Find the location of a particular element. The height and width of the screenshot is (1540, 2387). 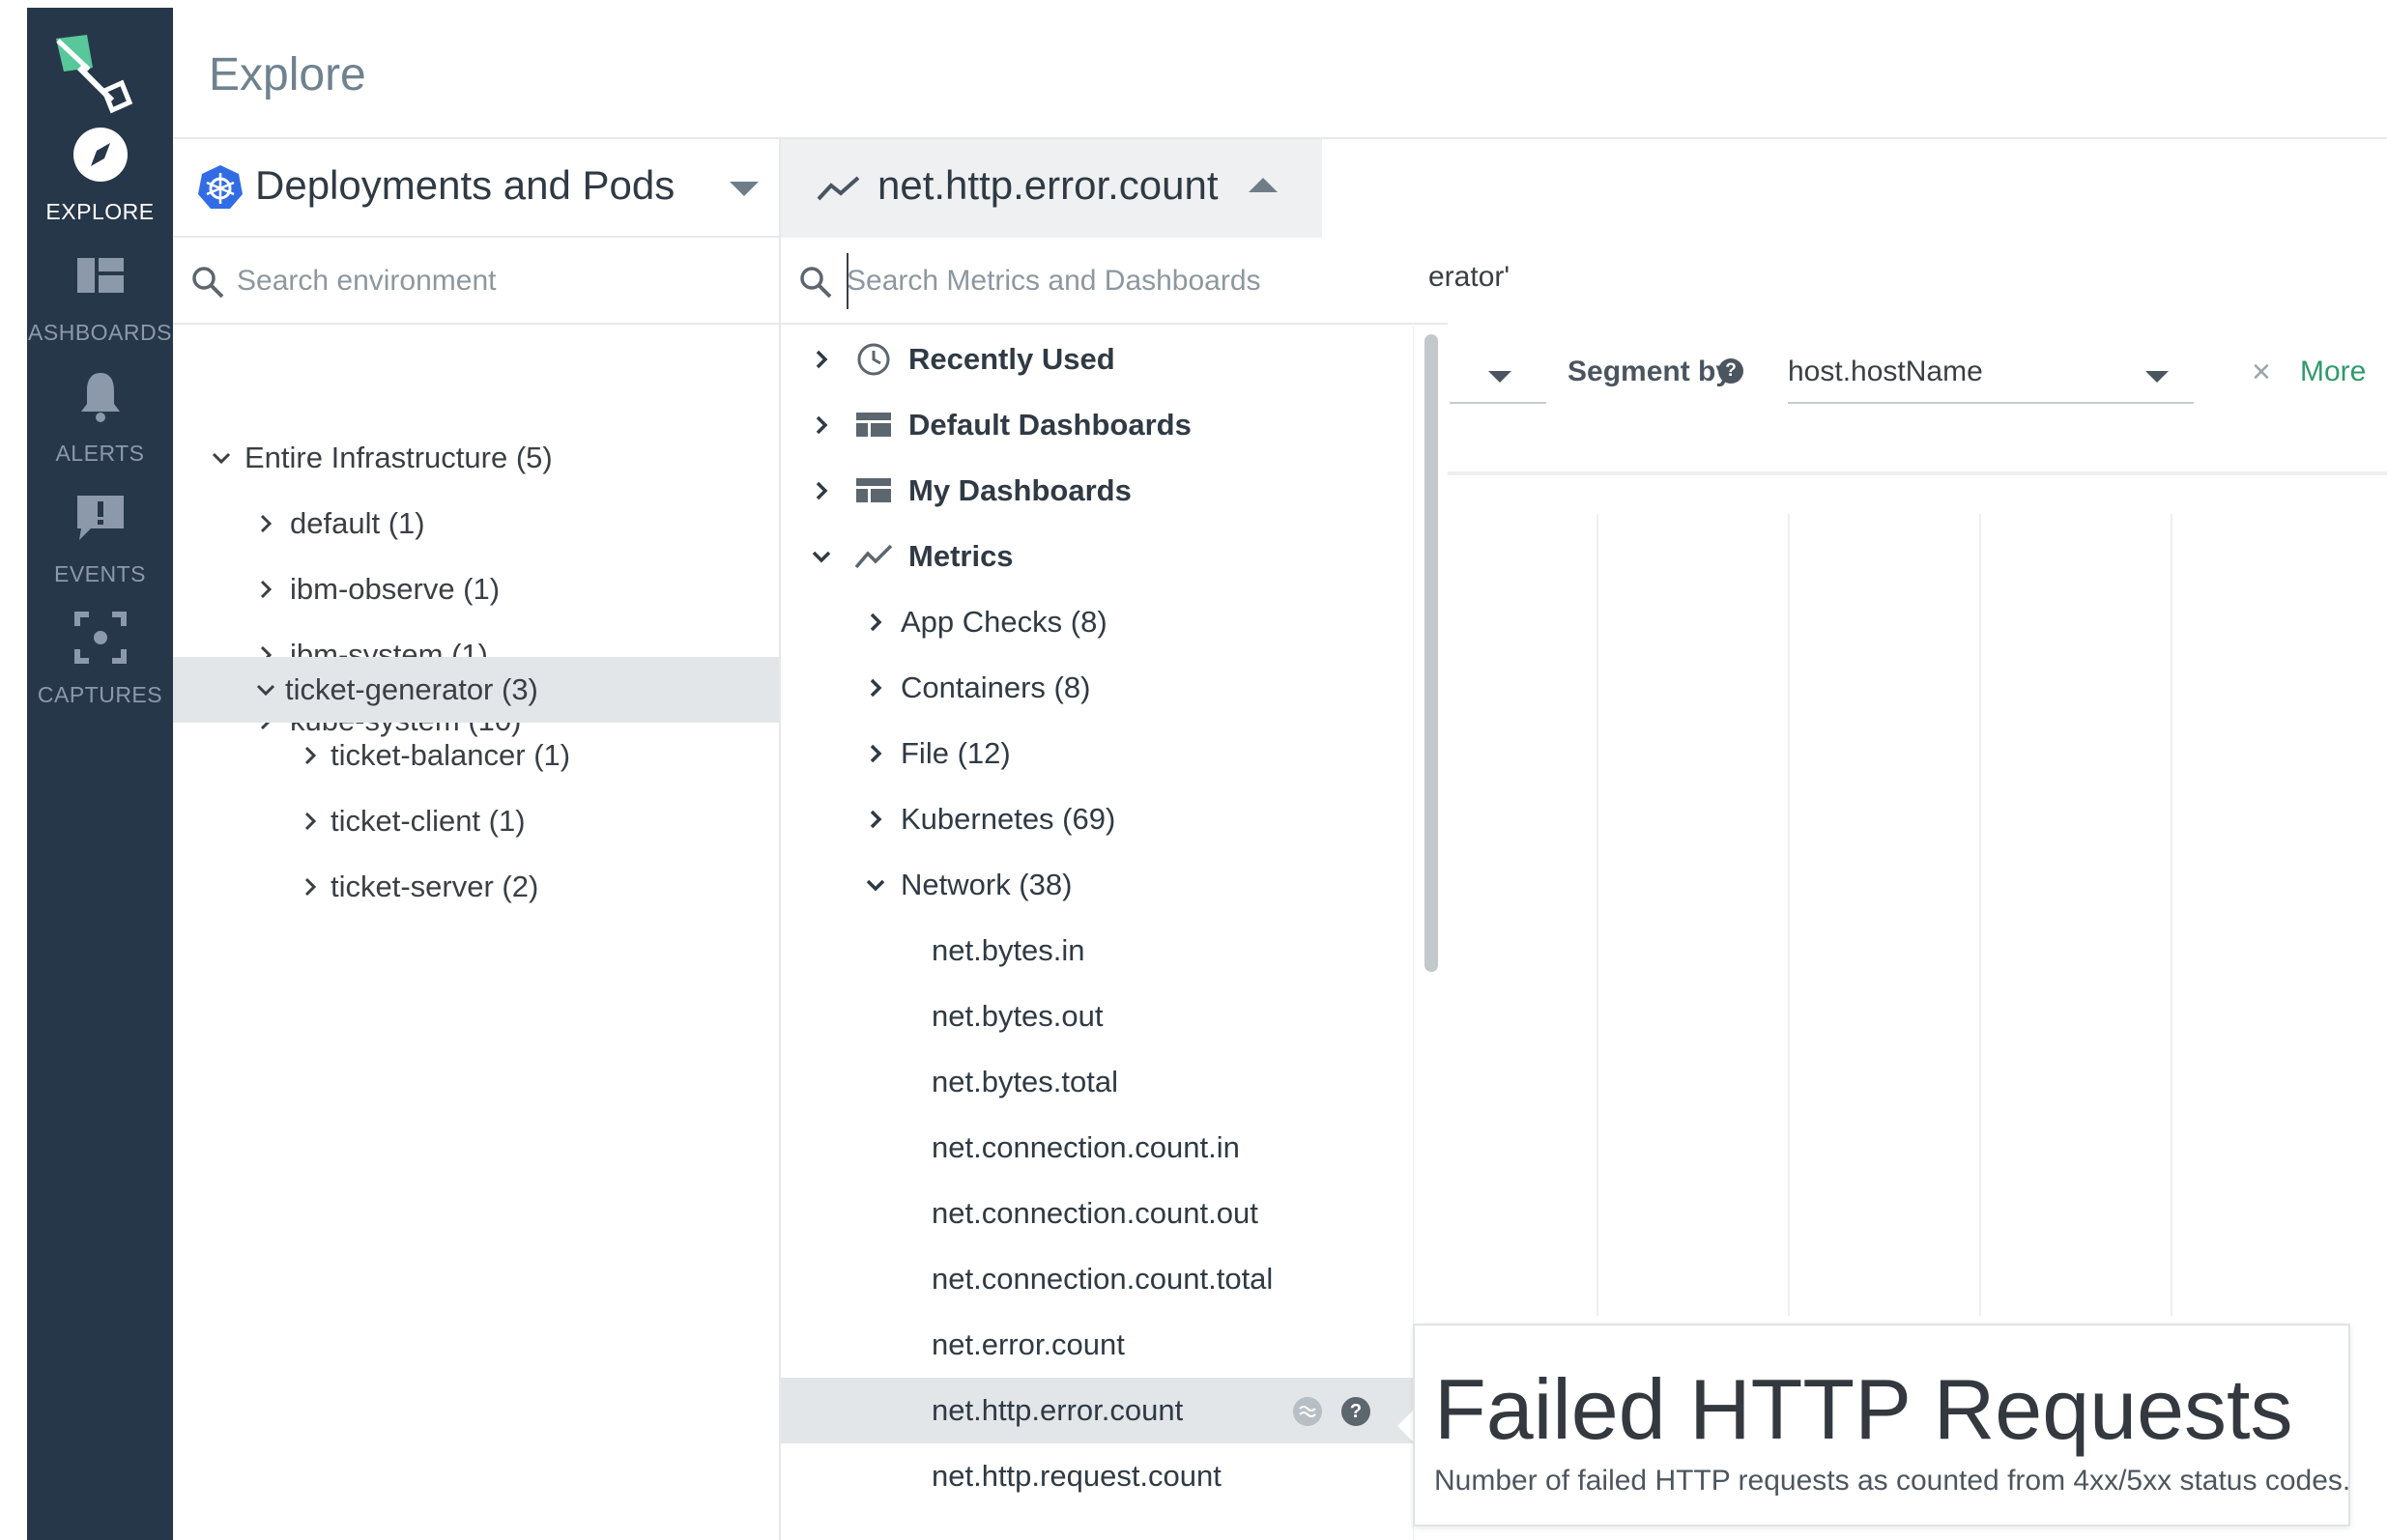

category-my-dashboards: My Dashboards is located at coordinates (1097, 491).